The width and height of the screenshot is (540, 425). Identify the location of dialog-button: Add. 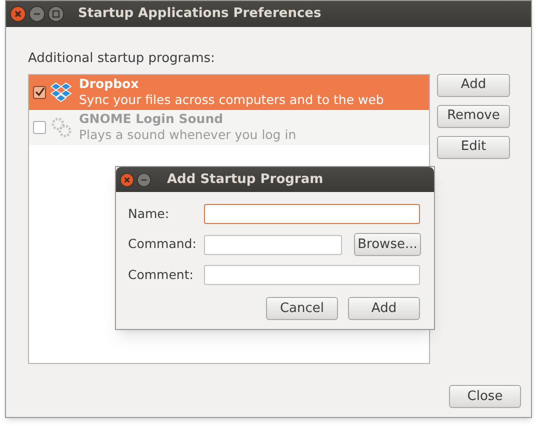
(384, 308).